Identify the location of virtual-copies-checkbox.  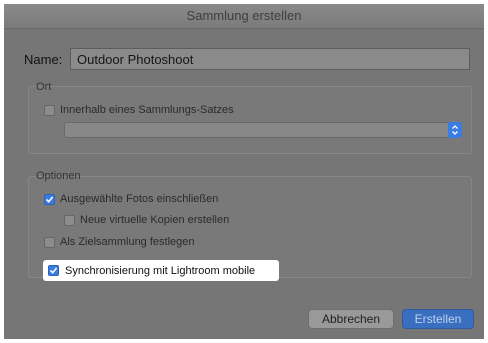
(69, 220).